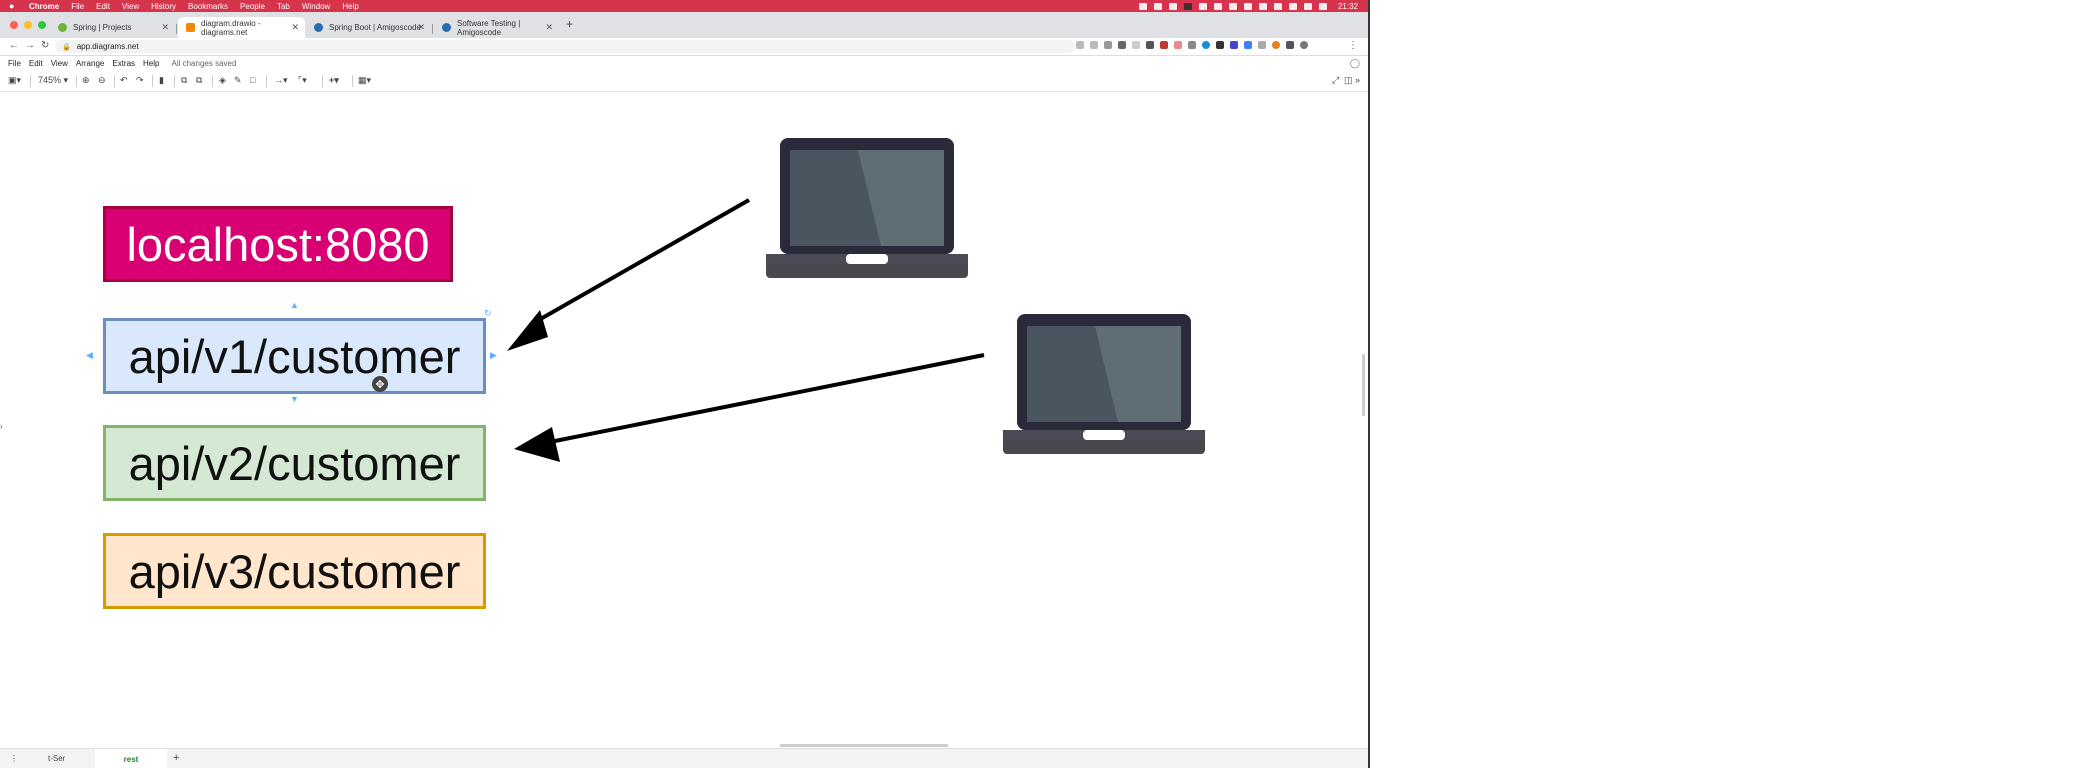 This screenshot has width=2084, height=768. I want to click on menubar-item-file: File, so click(77, 6).